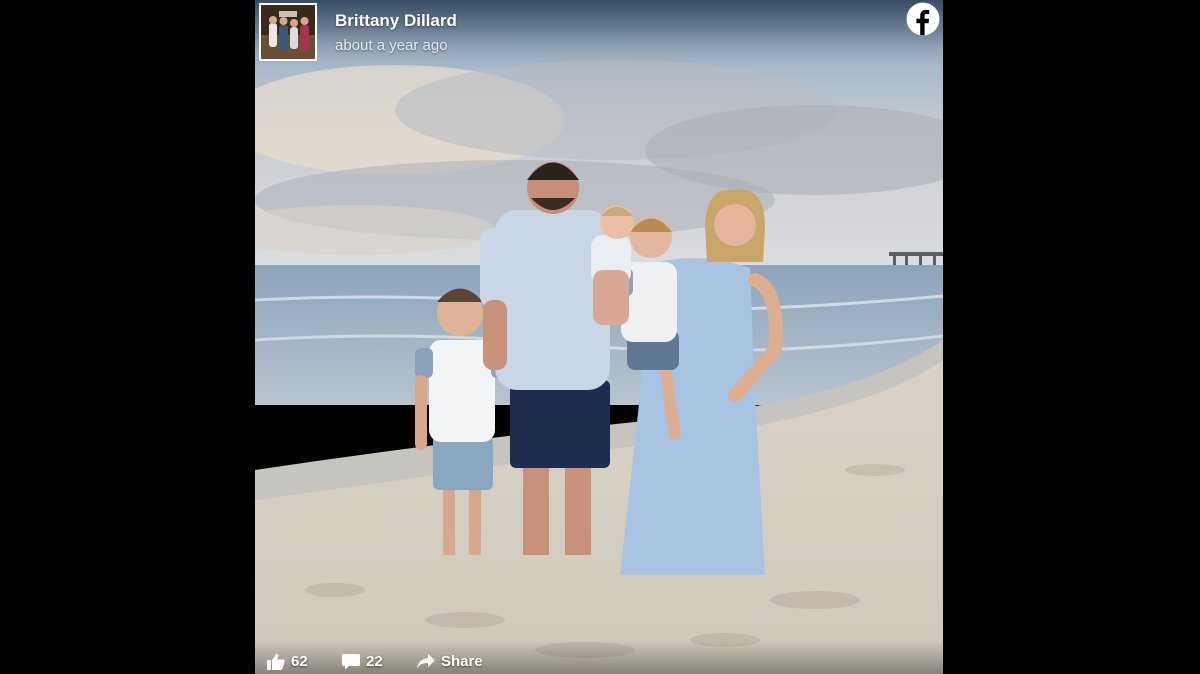 This screenshot has height=674, width=1200. Describe the element at coordinates (374, 661) in the screenshot. I see `comment-count: 22` at that location.